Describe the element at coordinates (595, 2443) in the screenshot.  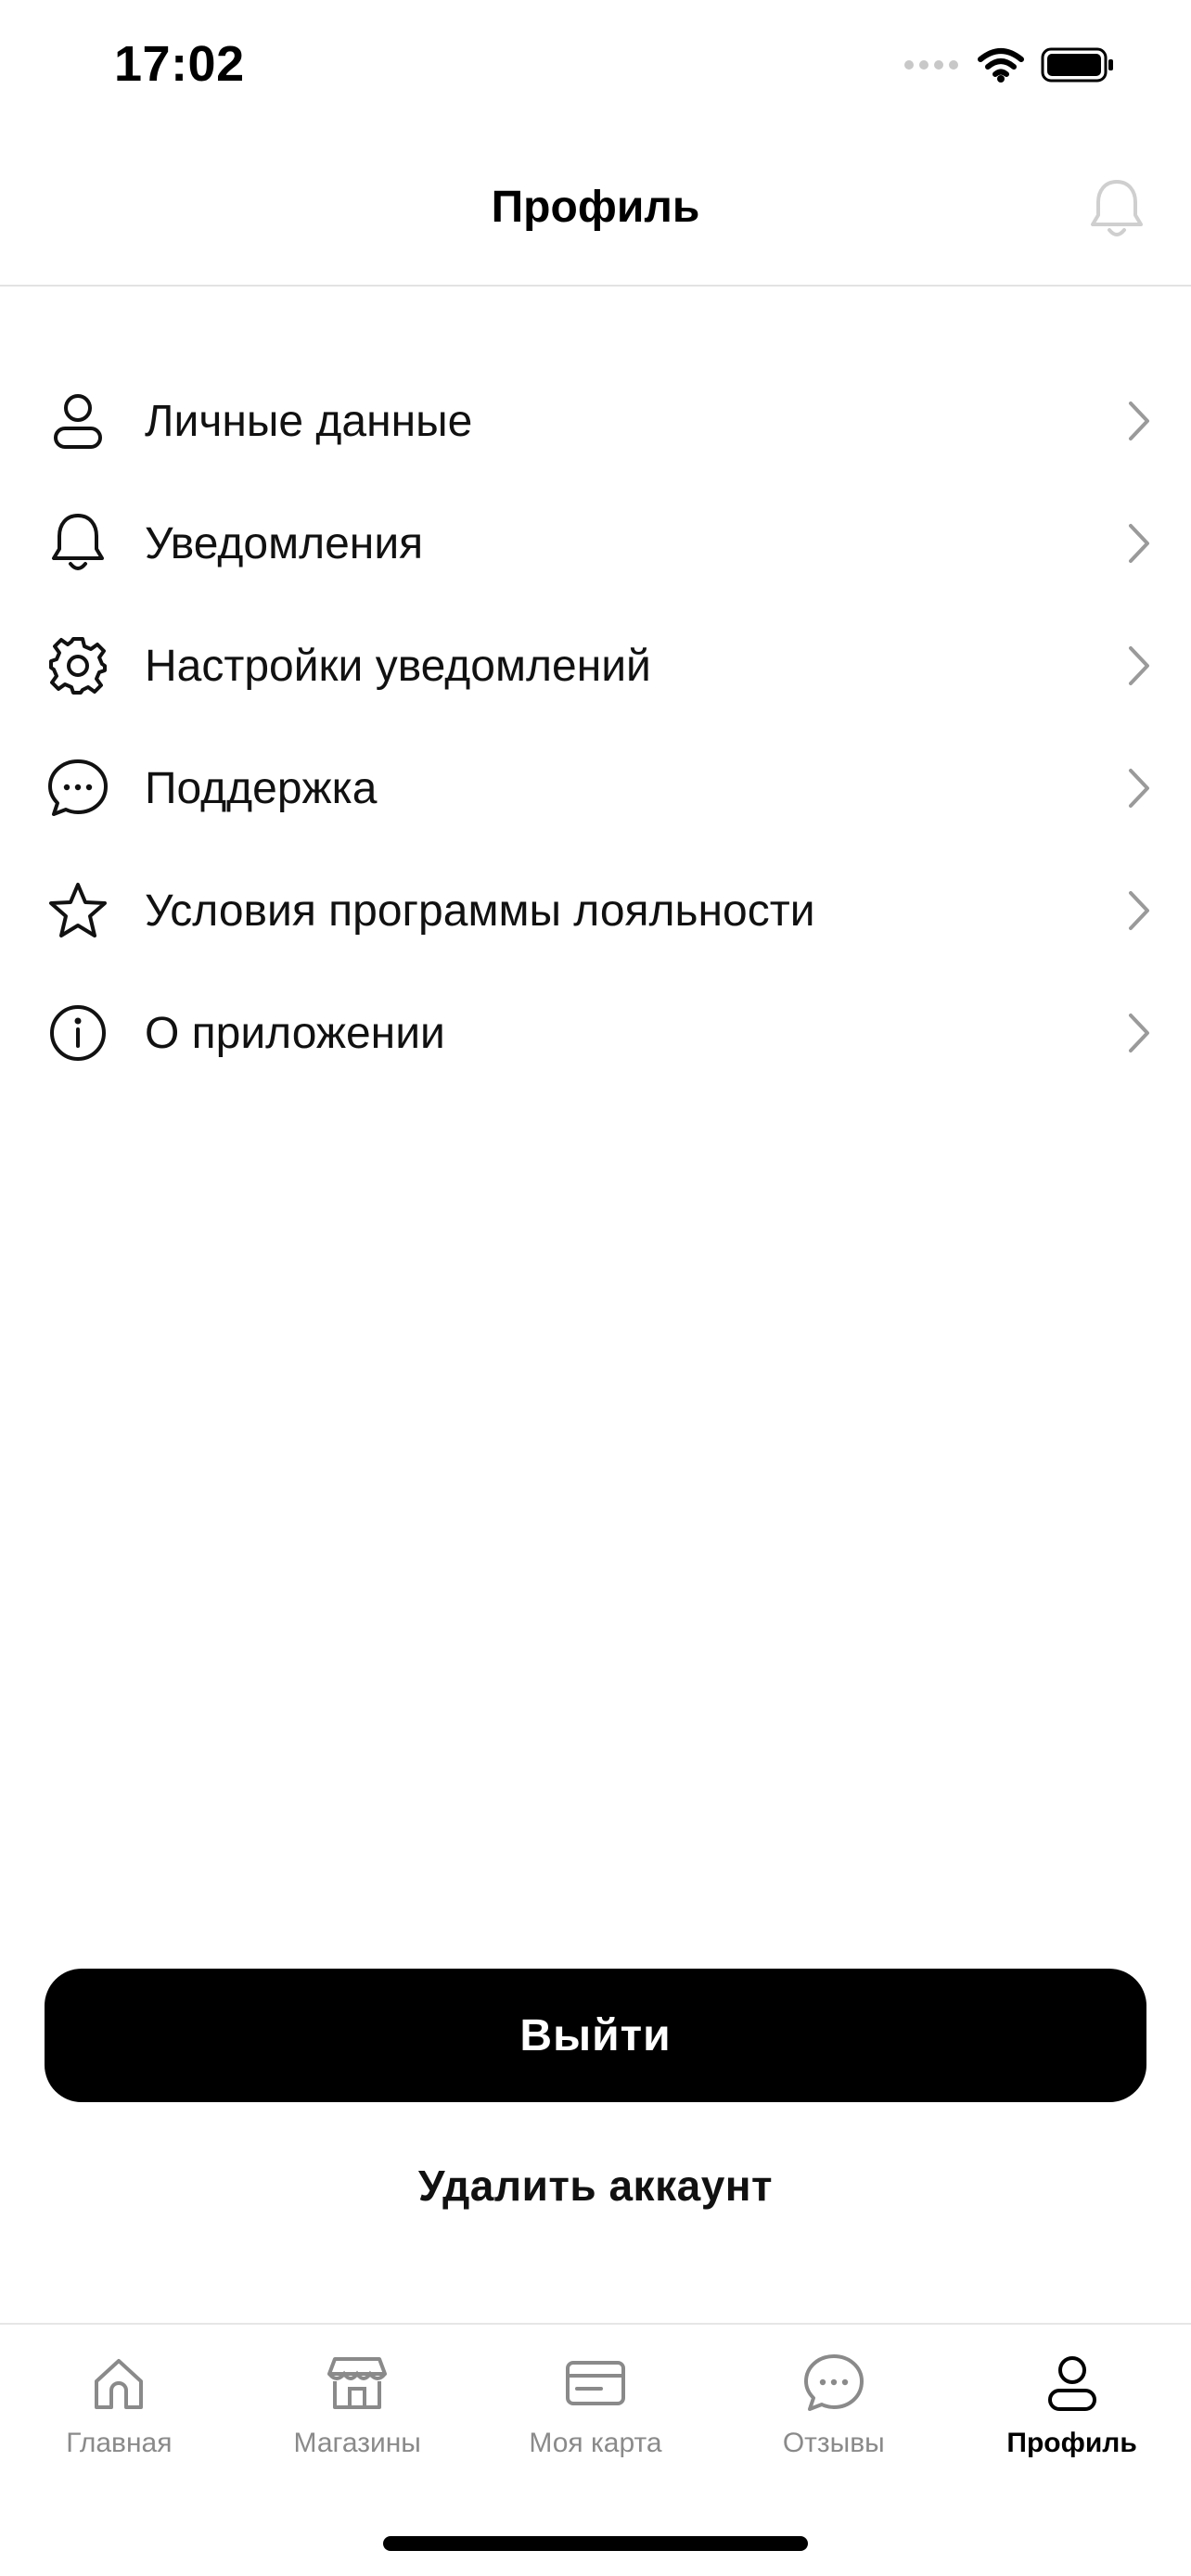
I see `tab-label: Моя карта` at that location.